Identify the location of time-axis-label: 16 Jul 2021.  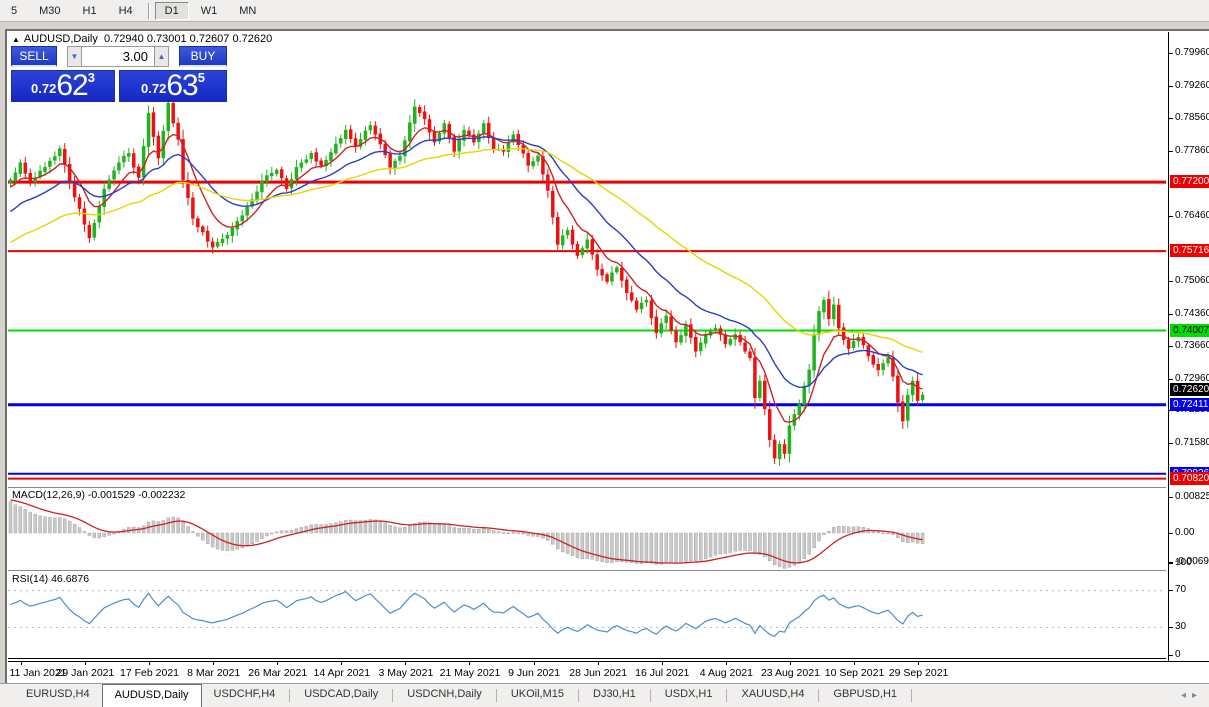
(662, 673).